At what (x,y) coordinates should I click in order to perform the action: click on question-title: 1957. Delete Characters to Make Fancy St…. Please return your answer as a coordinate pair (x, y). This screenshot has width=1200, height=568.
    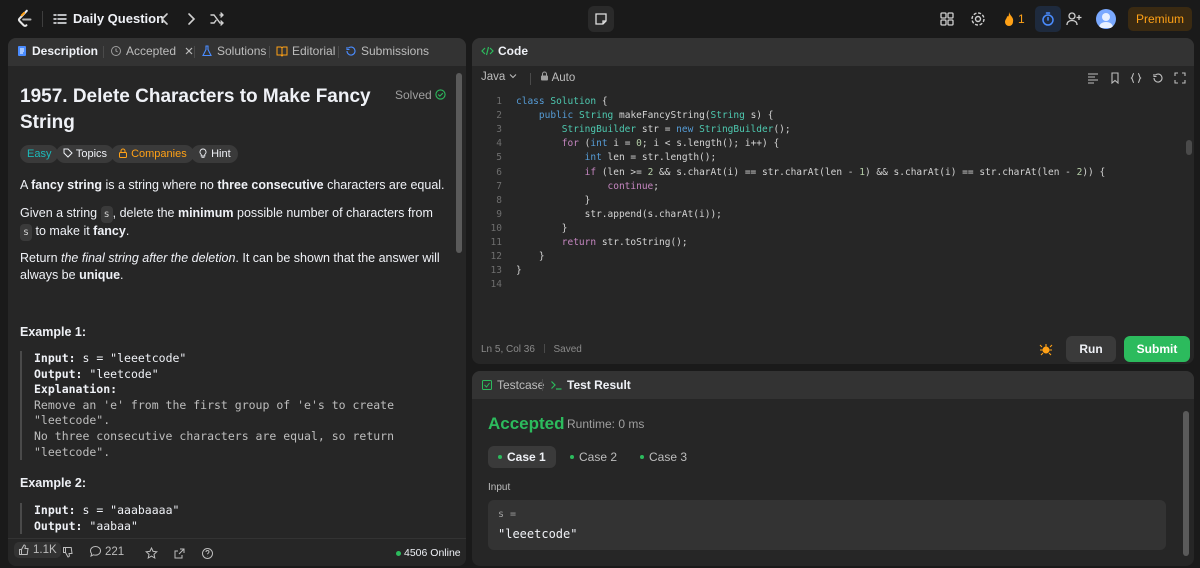
    Looking at the image, I should click on (200, 110).